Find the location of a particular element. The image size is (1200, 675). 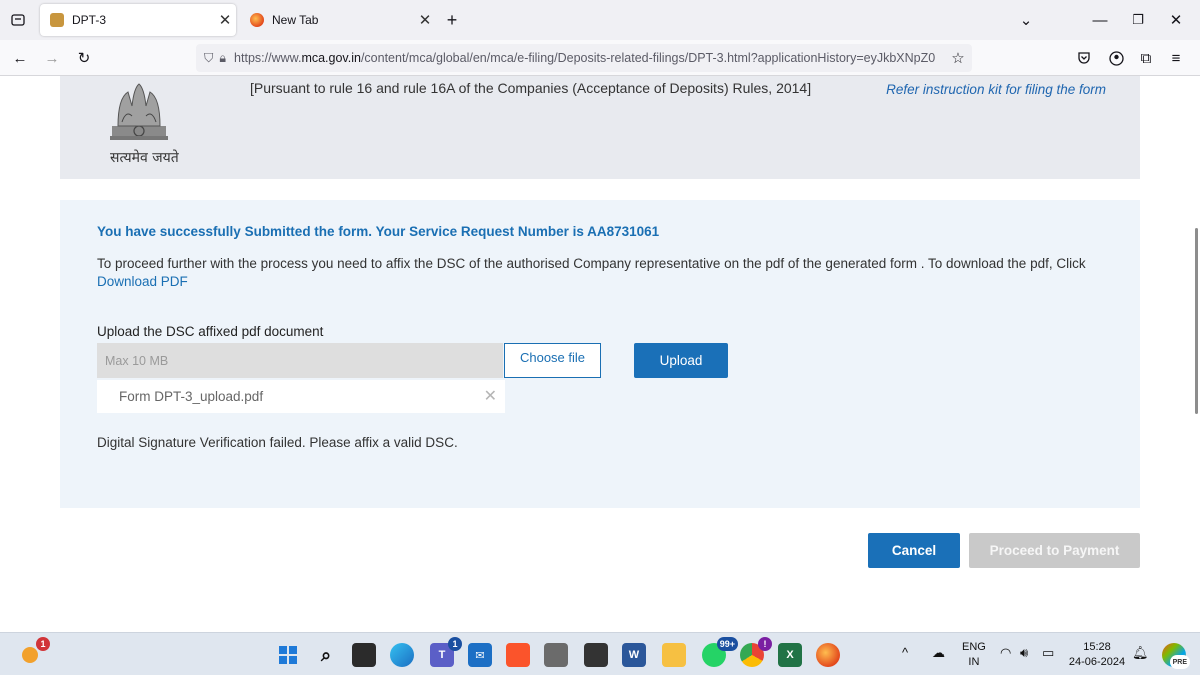

uploaded-file-chip: Form DPT-3_upload.pdf ✕ is located at coordinates (301, 396).